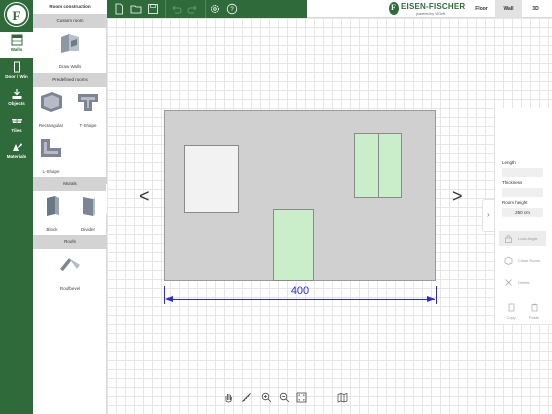 This screenshot has width=552, height=414. I want to click on new-file-icon, so click(119, 9).